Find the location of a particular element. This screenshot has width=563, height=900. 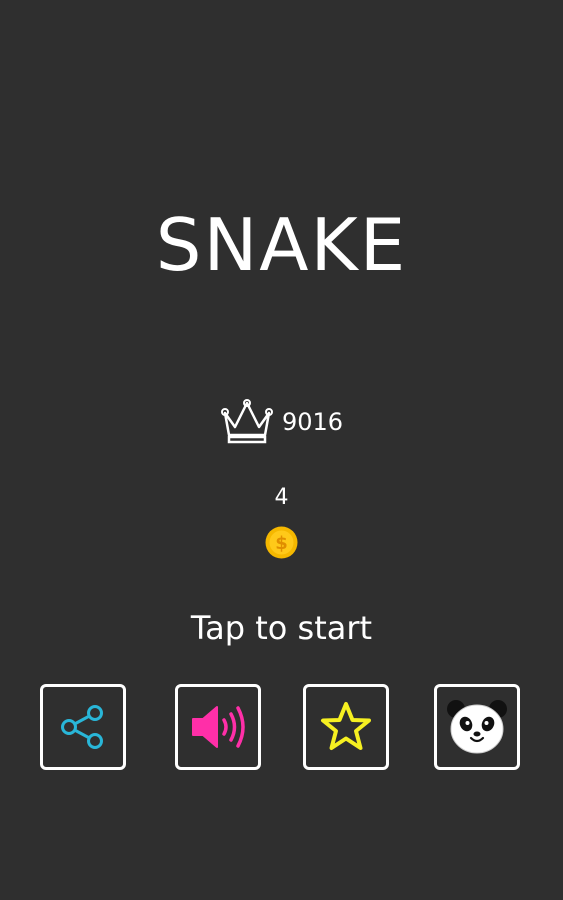

coin-count: 4 is located at coordinates (281, 497).